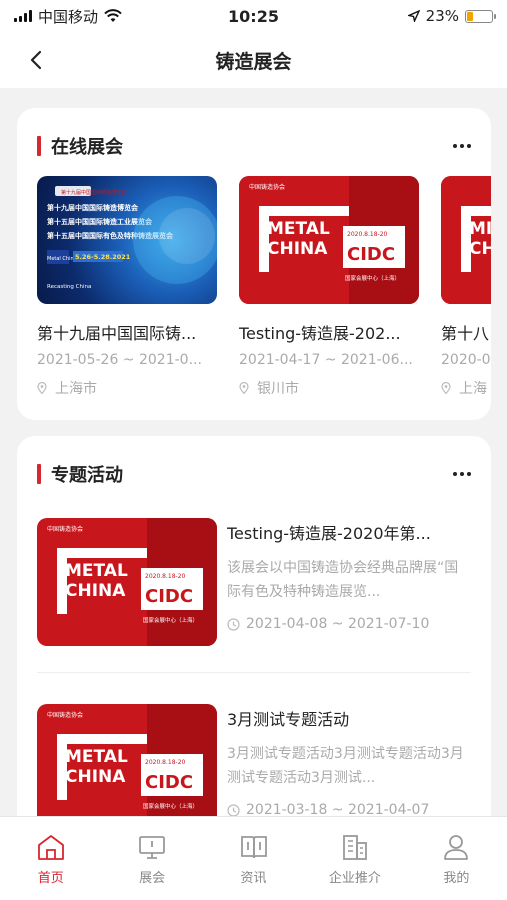 The image size is (507, 900). I want to click on tab-label: 资讯, so click(253, 878).